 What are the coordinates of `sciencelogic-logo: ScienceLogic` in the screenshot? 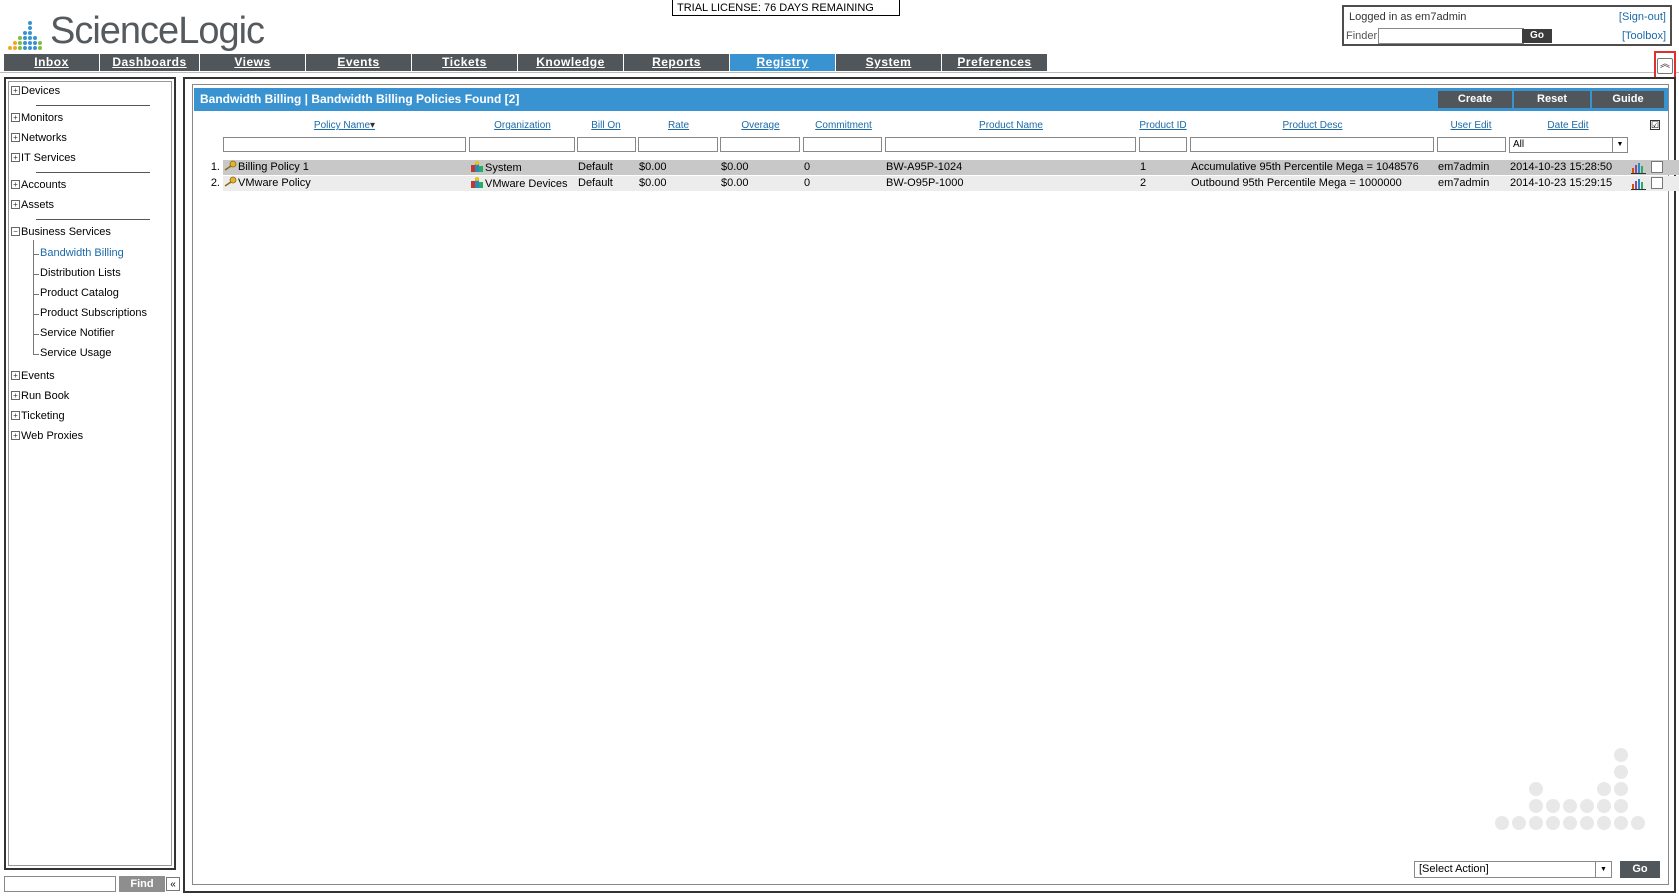 It's located at (136, 27).